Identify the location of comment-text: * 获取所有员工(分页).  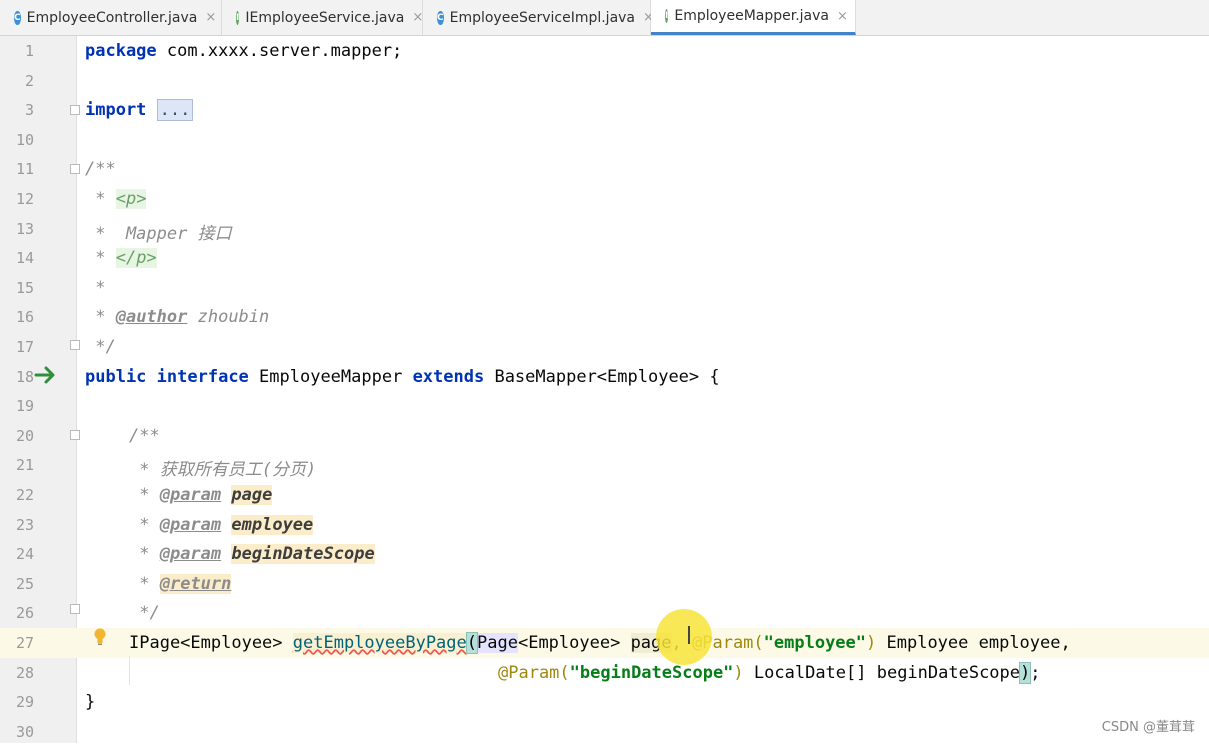
(223, 470).